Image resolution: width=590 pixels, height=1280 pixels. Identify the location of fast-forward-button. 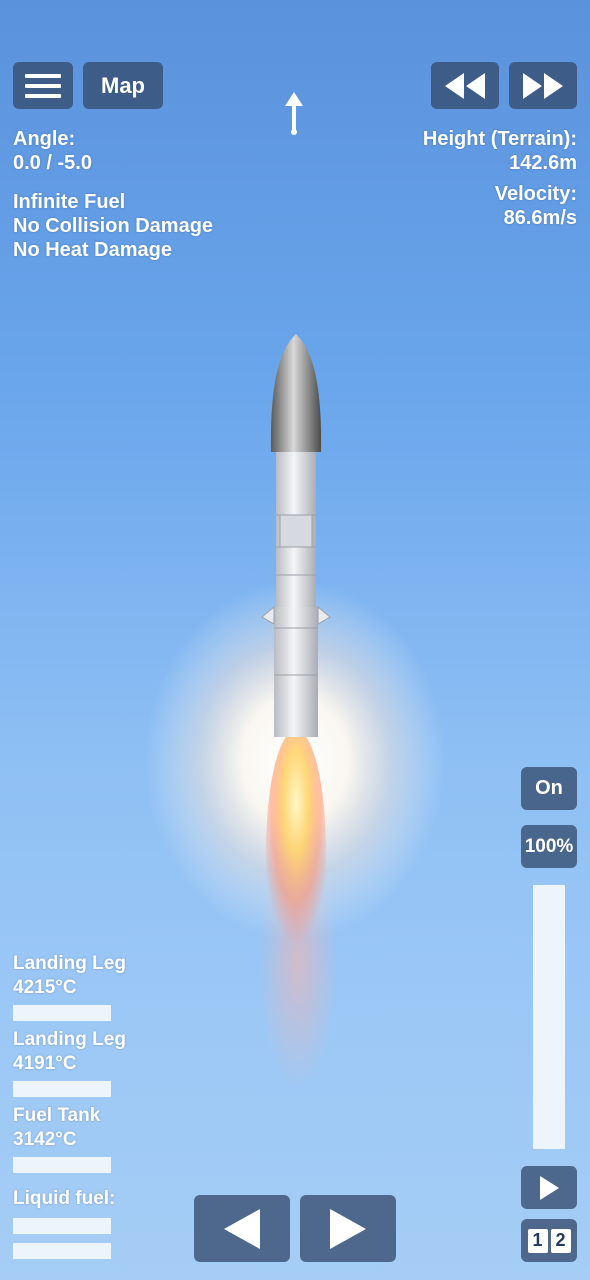
(543, 85).